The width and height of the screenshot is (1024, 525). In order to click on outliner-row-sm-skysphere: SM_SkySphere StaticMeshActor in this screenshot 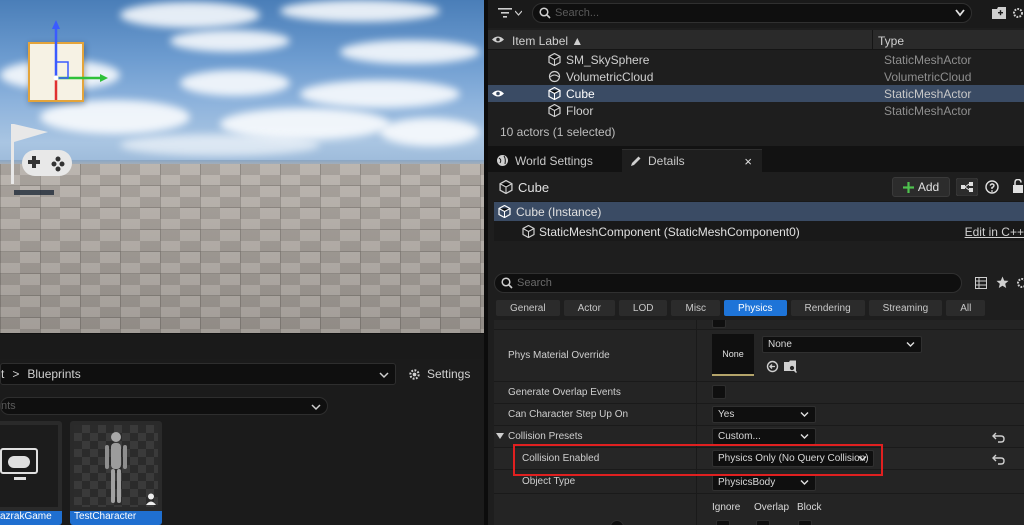, I will do `click(756, 59)`.